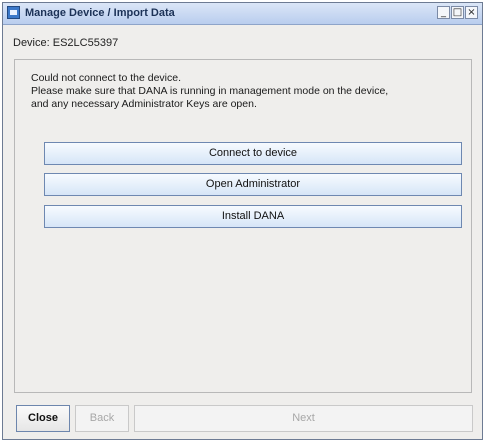 The width and height of the screenshot is (487, 443). I want to click on minimize-icon: _, so click(443, 12).